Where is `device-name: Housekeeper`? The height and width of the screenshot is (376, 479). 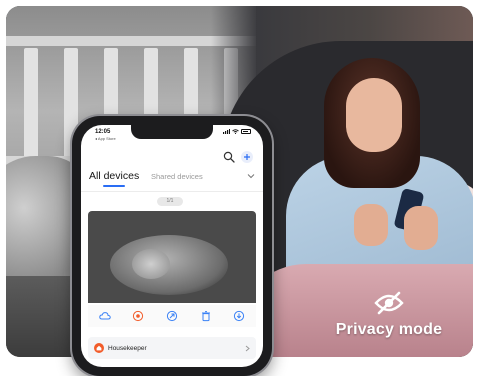
device-name: Housekeeper is located at coordinates (127, 348).